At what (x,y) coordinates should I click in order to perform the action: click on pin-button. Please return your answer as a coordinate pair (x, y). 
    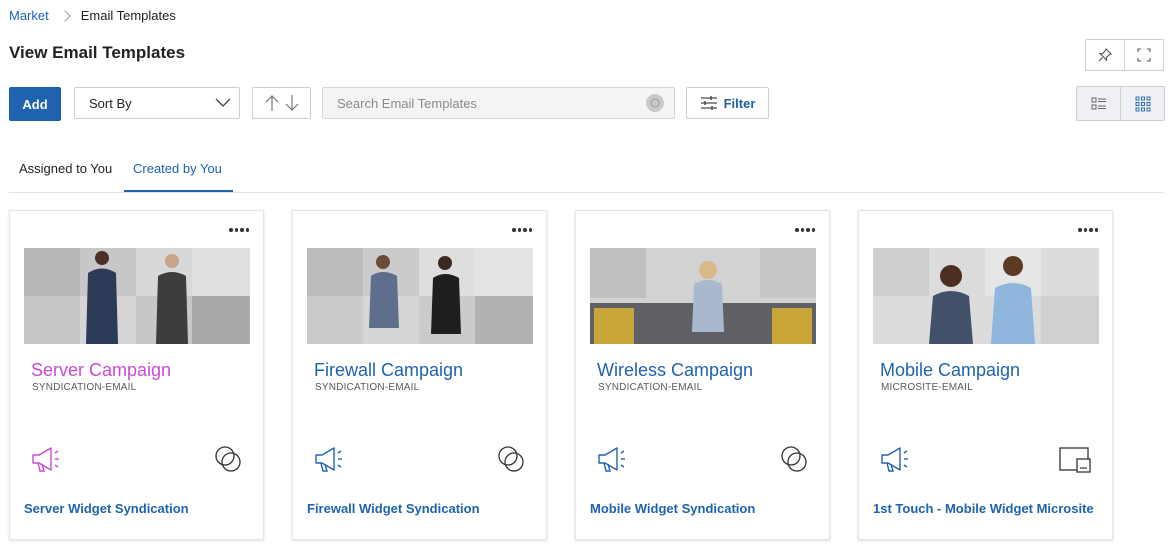
    Looking at the image, I should click on (1105, 55).